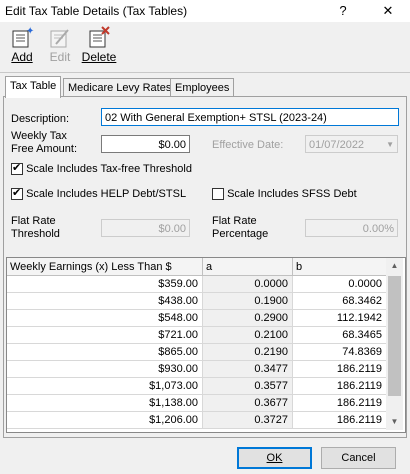 The height and width of the screenshot is (474, 410). What do you see at coordinates (105, 352) in the screenshot?
I see `cell-weekly-earnings: $865.00` at bounding box center [105, 352].